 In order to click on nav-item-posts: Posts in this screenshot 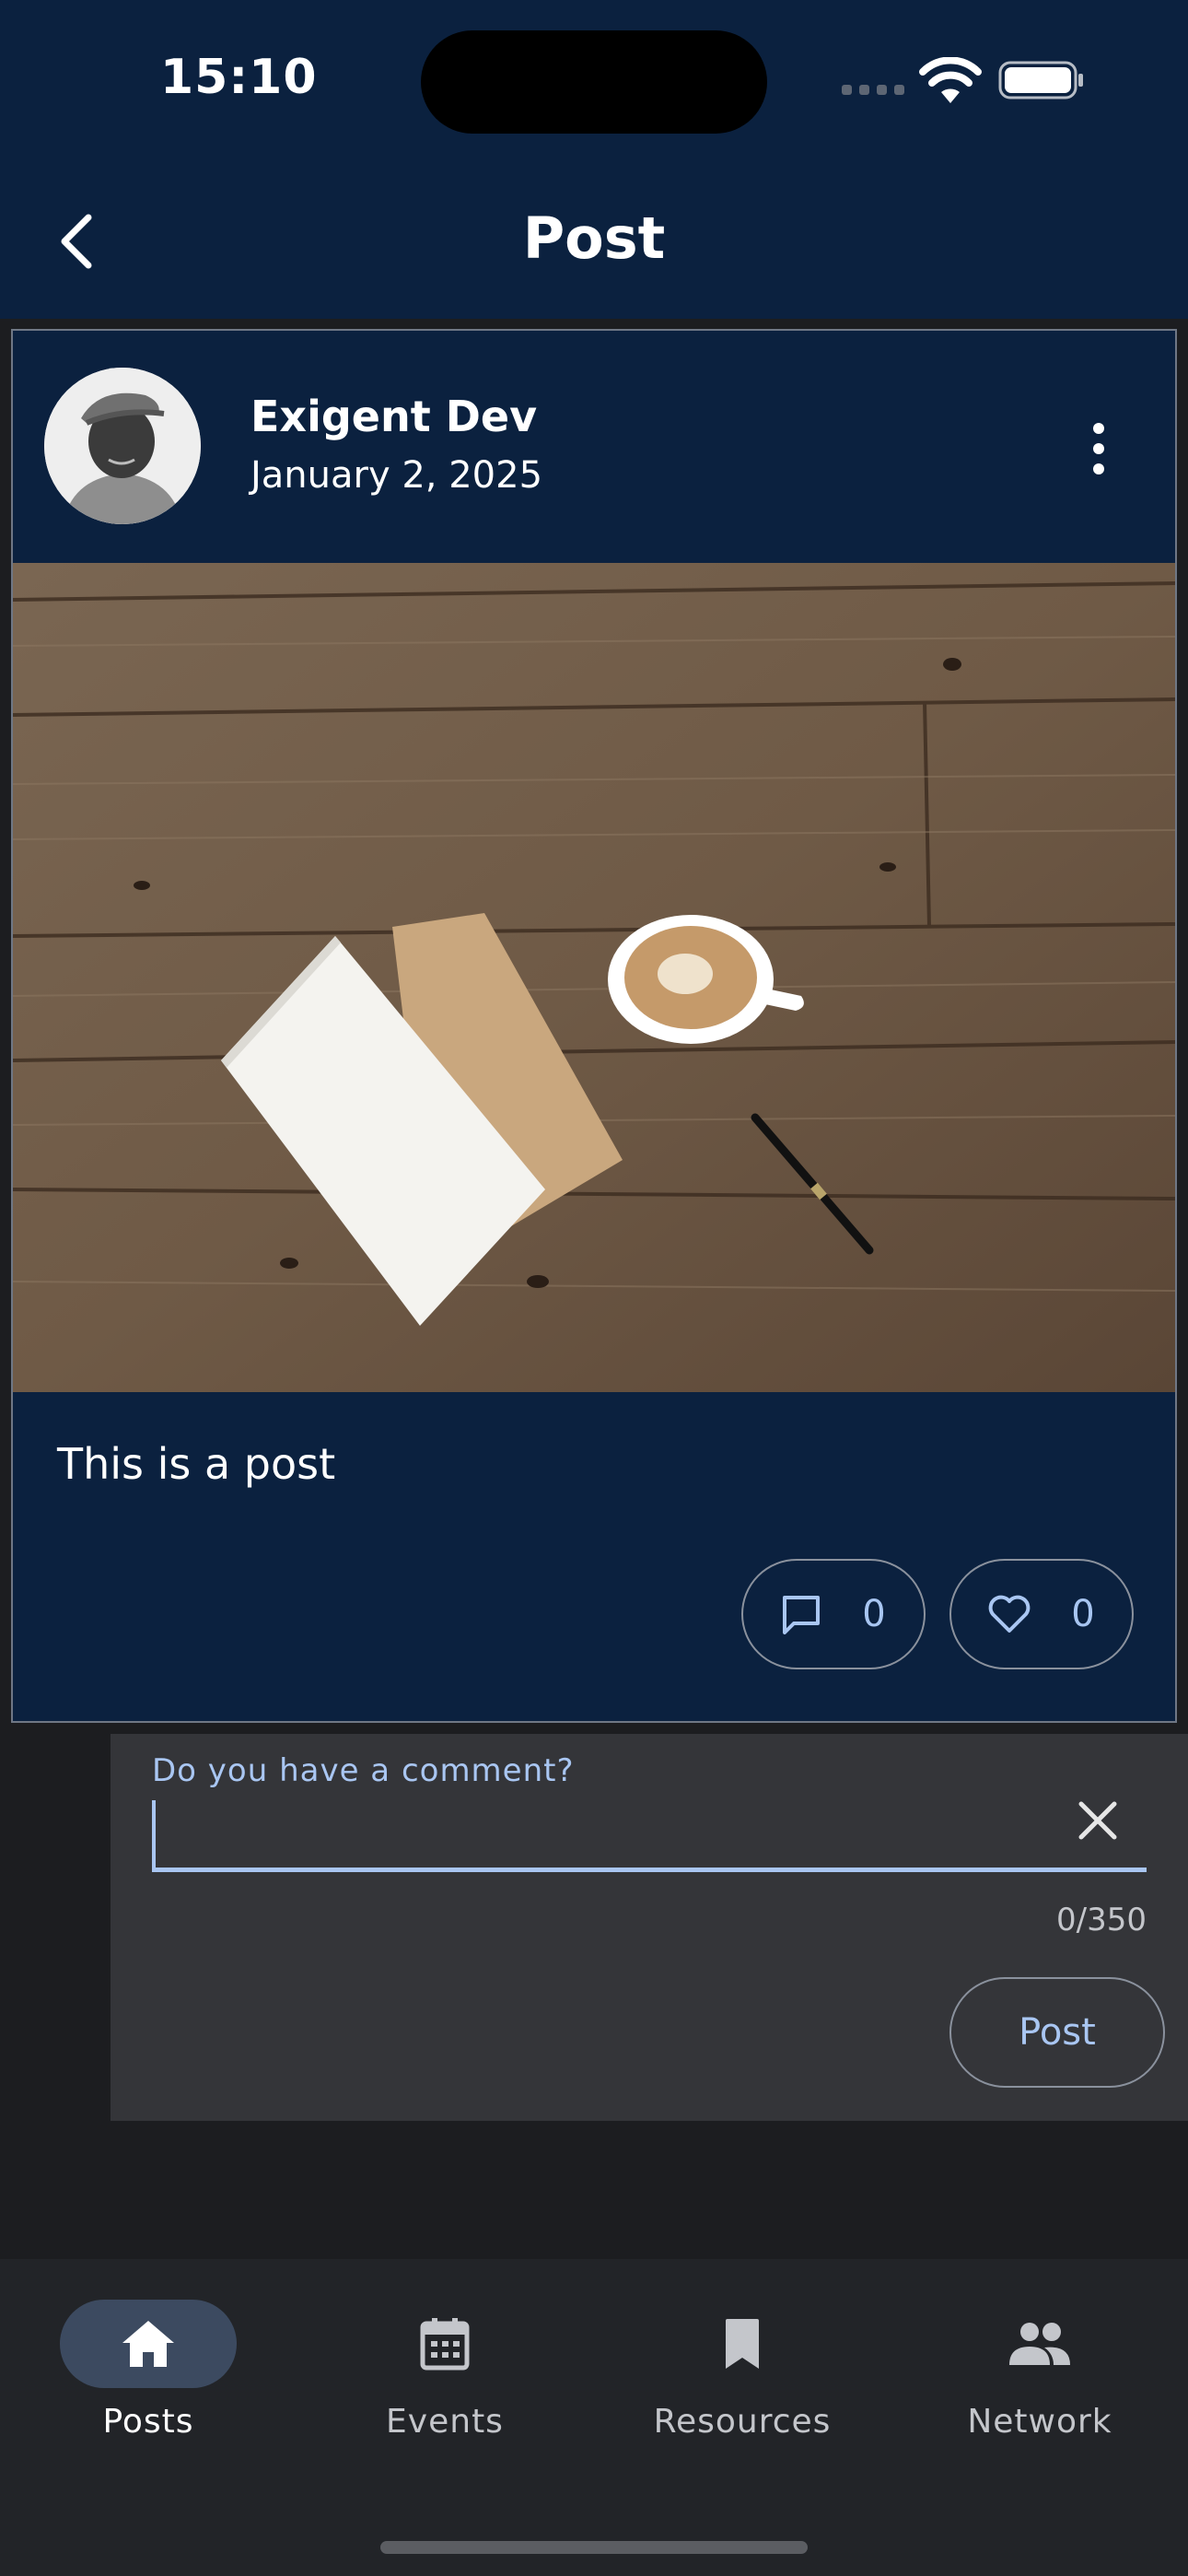, I will do `click(148, 2351)`.